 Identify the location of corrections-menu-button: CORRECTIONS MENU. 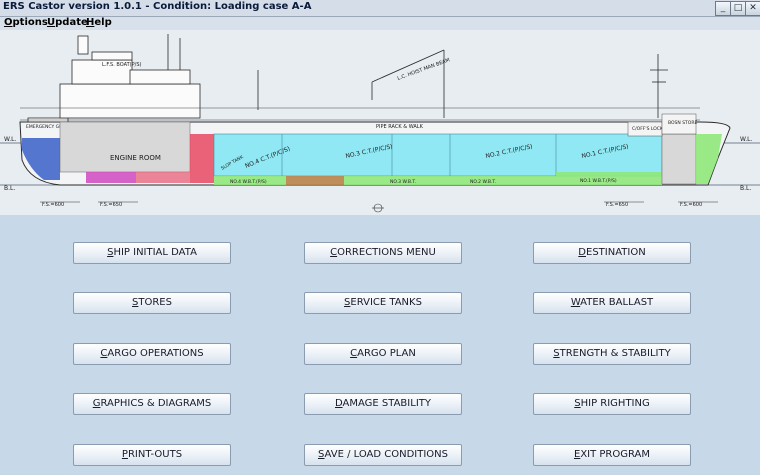
(383, 253).